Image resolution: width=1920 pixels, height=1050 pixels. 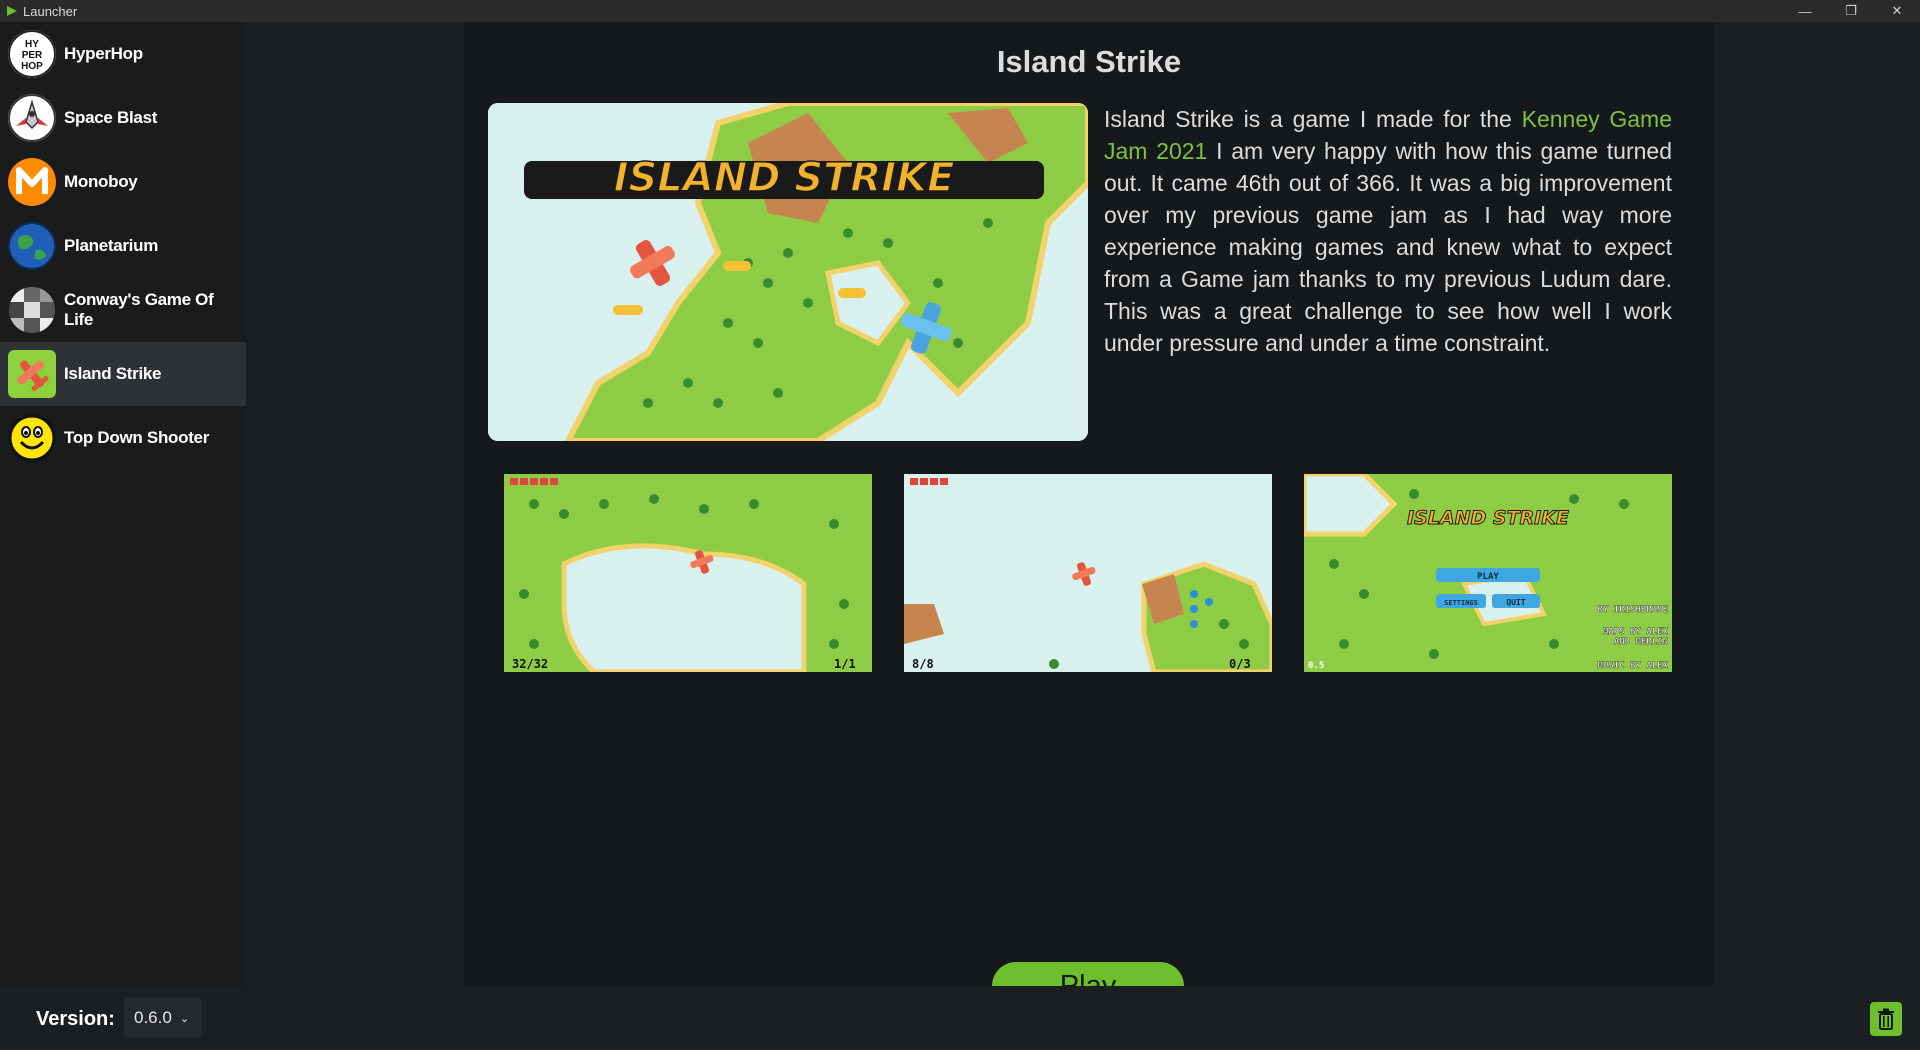 I want to click on window-titlebar: Launcher — ❐ ✕, so click(x=960, y=11).